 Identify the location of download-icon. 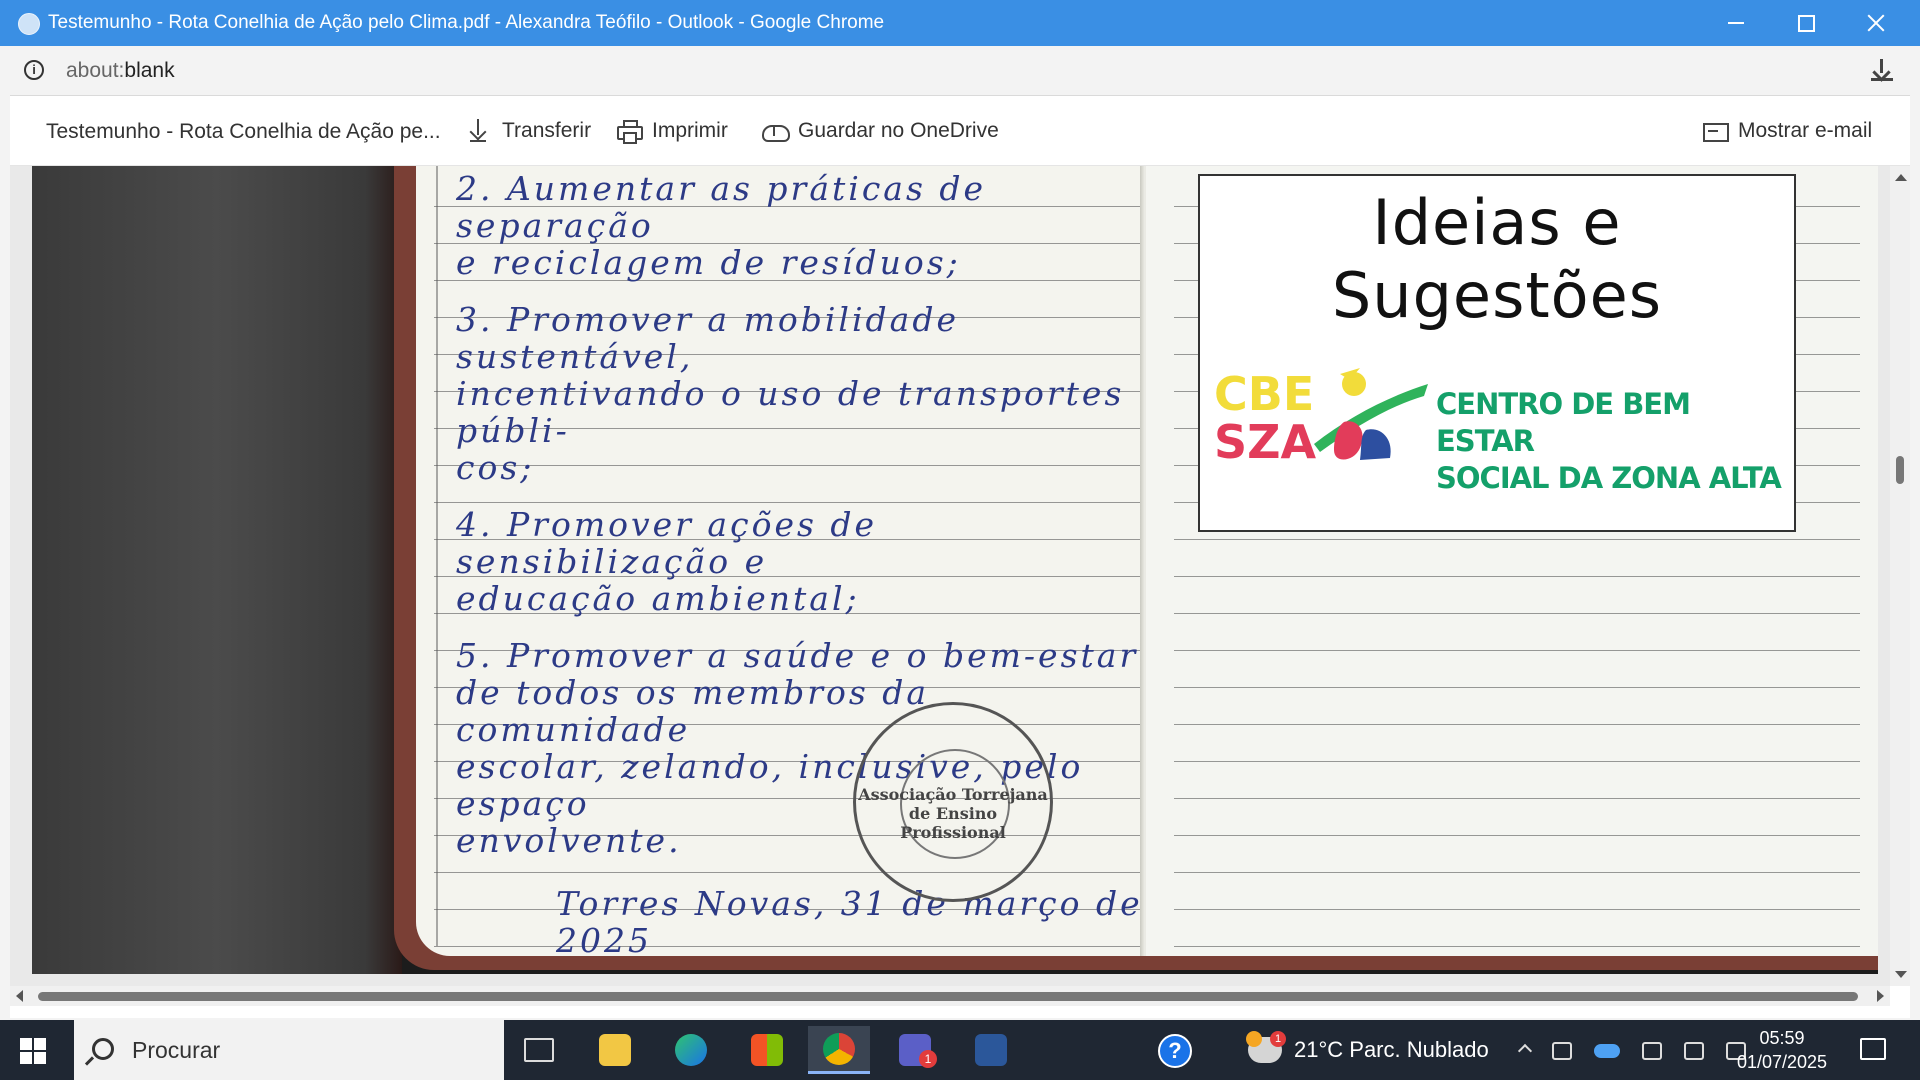
(479, 131).